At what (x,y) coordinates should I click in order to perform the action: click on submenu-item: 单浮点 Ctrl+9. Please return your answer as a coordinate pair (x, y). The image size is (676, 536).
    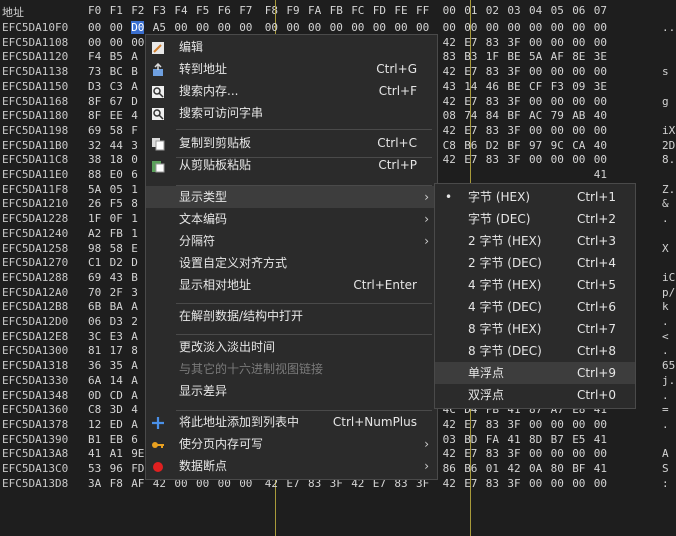
    Looking at the image, I should click on (535, 373).